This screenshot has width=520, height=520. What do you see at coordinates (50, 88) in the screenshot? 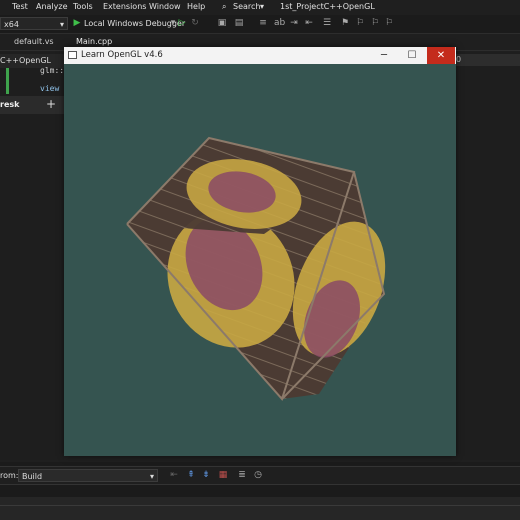
I see `code-line: view` at bounding box center [50, 88].